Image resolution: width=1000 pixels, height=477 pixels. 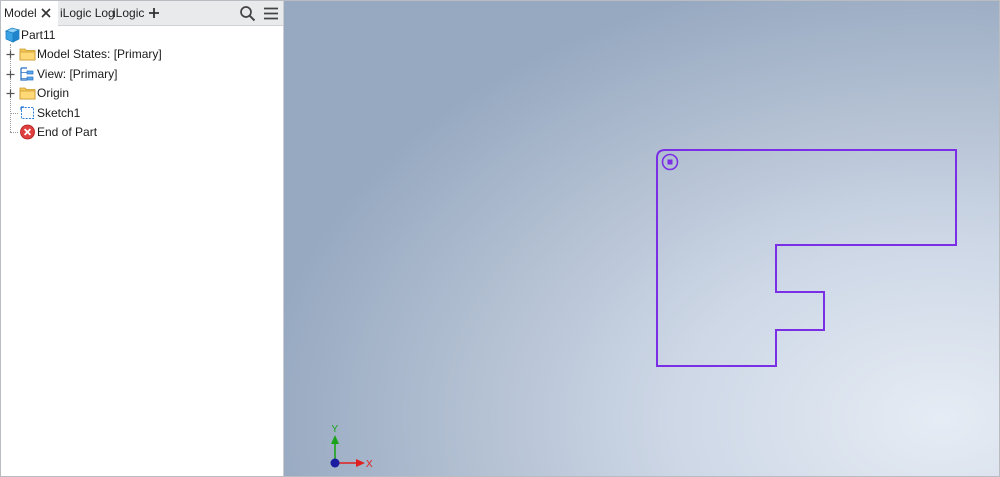 I want to click on tree-item-sketch1: Sketch1, so click(x=142, y=113).